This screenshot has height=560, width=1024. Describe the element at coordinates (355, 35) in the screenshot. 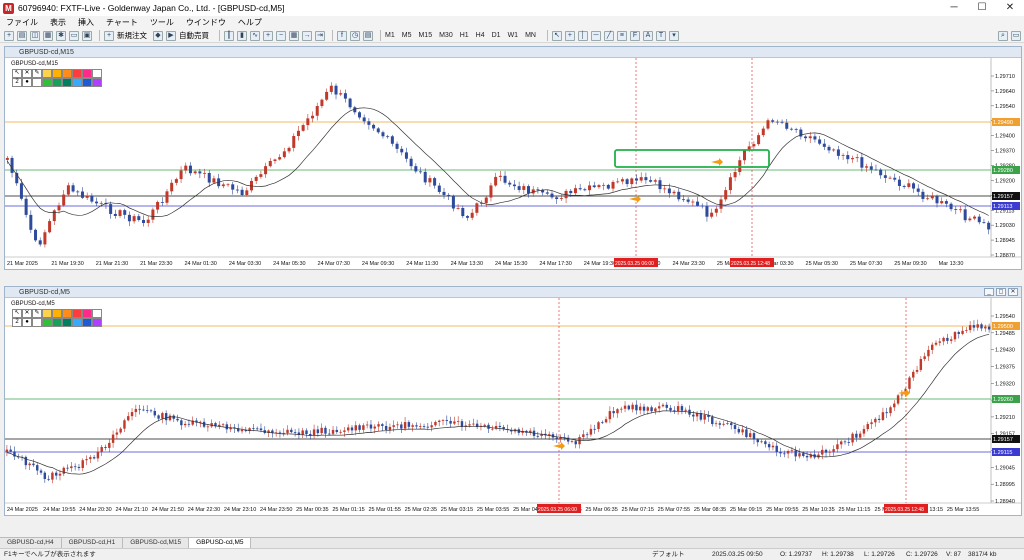

I see `periods-icon: ◷` at that location.